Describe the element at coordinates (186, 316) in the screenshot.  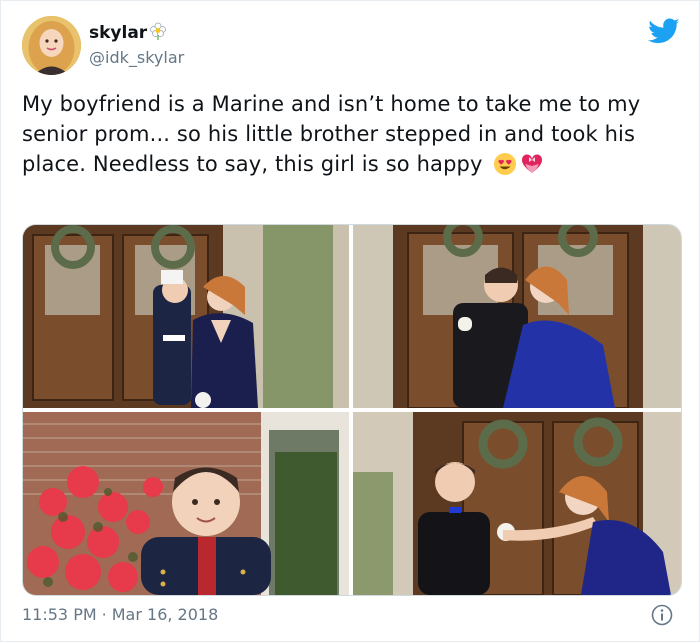
I see `photo-kiss-at-door` at that location.